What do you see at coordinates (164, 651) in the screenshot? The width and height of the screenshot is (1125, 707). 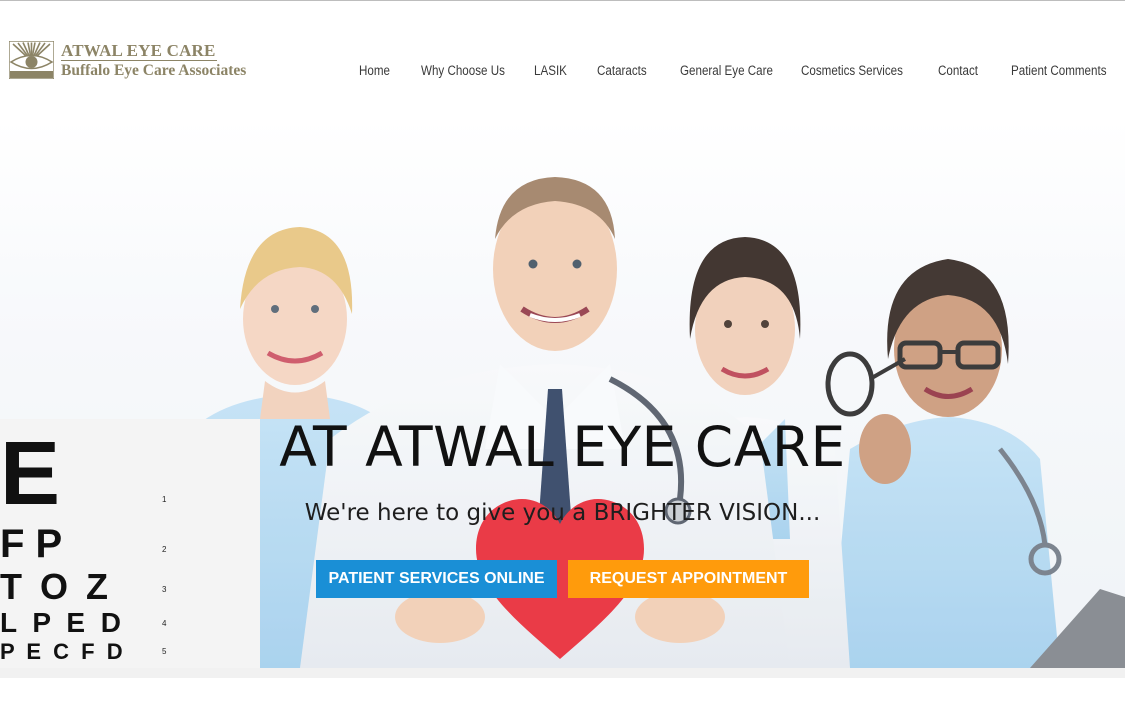 I see `eye-chart-number-5: 5` at bounding box center [164, 651].